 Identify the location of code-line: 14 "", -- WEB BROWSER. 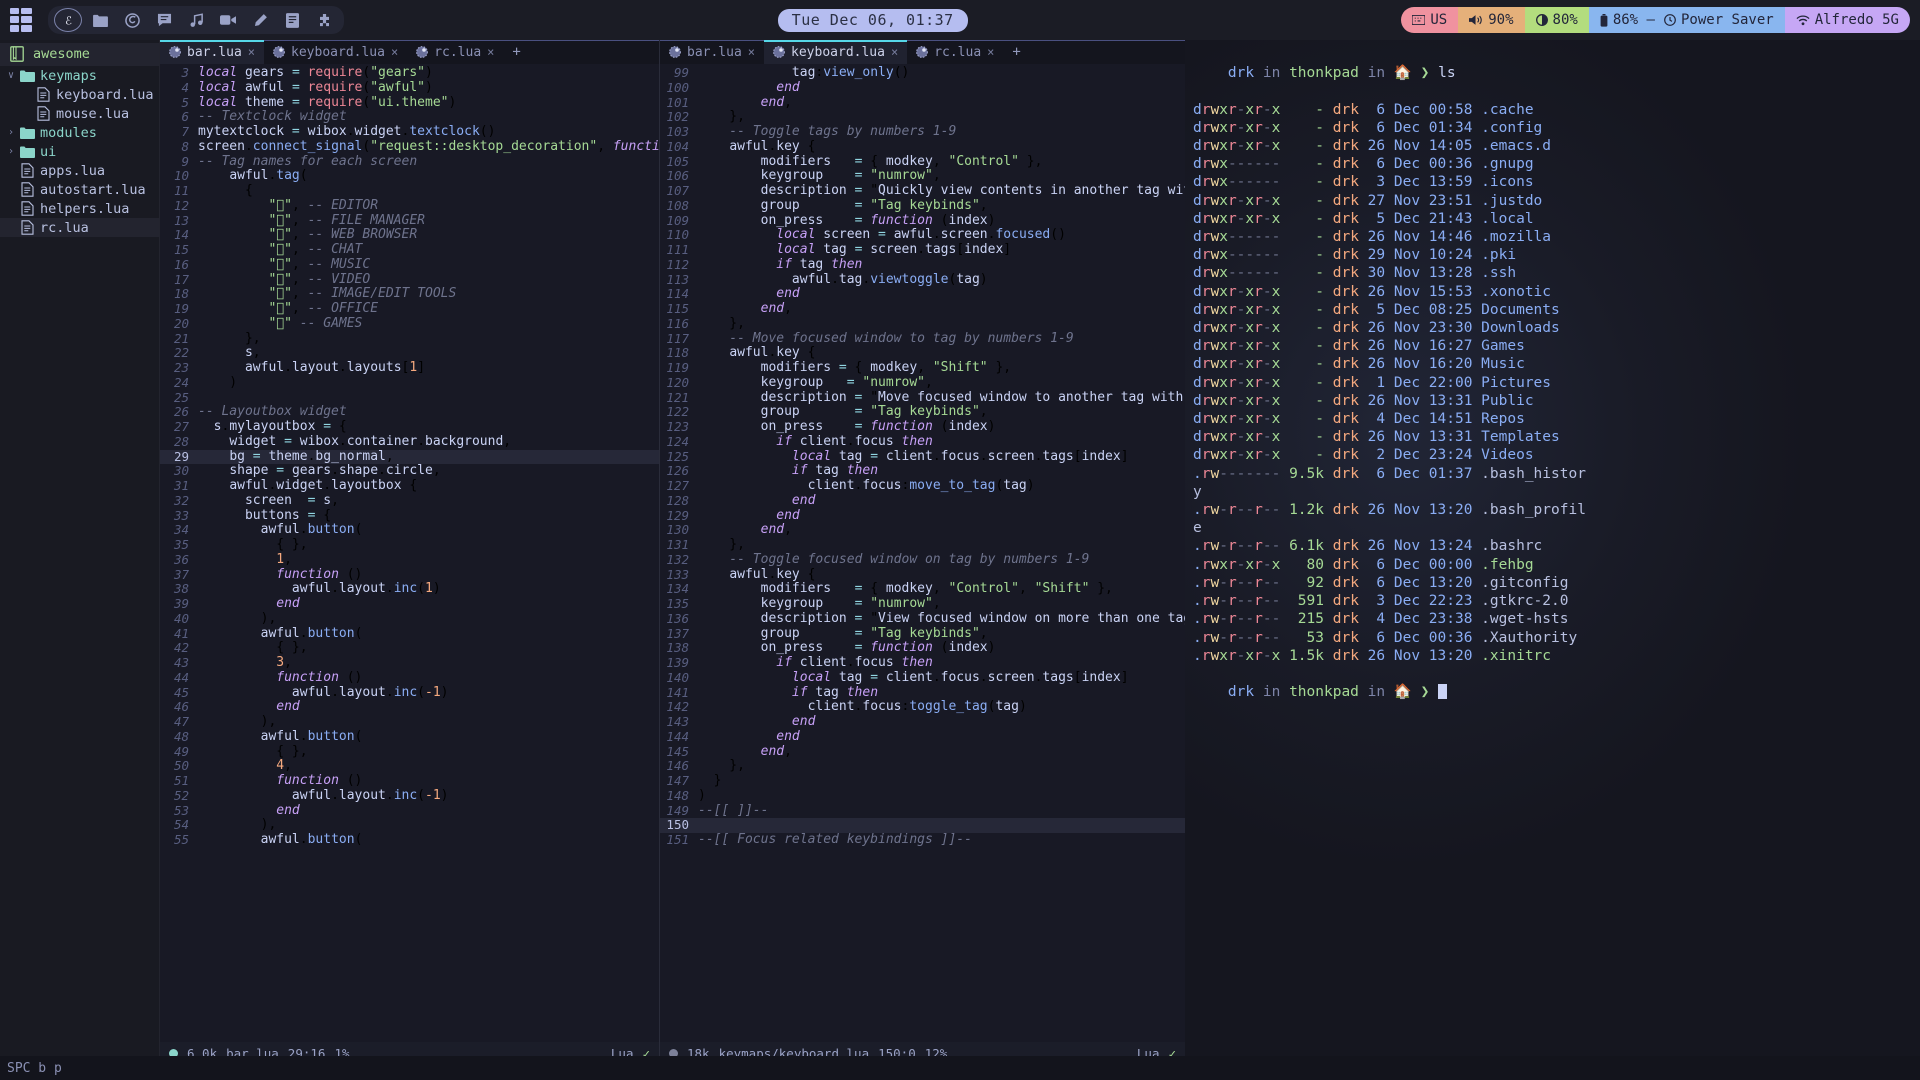
(409, 235).